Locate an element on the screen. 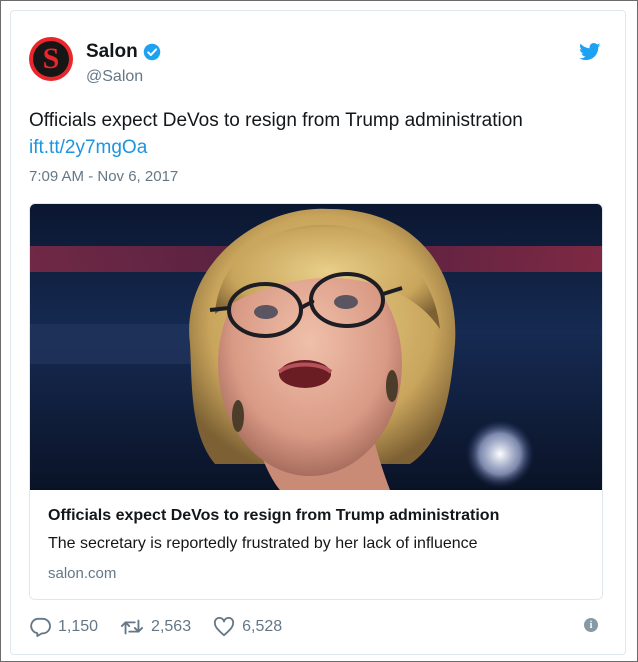 This screenshot has height=662, width=638. reply-button: 1,150 is located at coordinates (63, 627).